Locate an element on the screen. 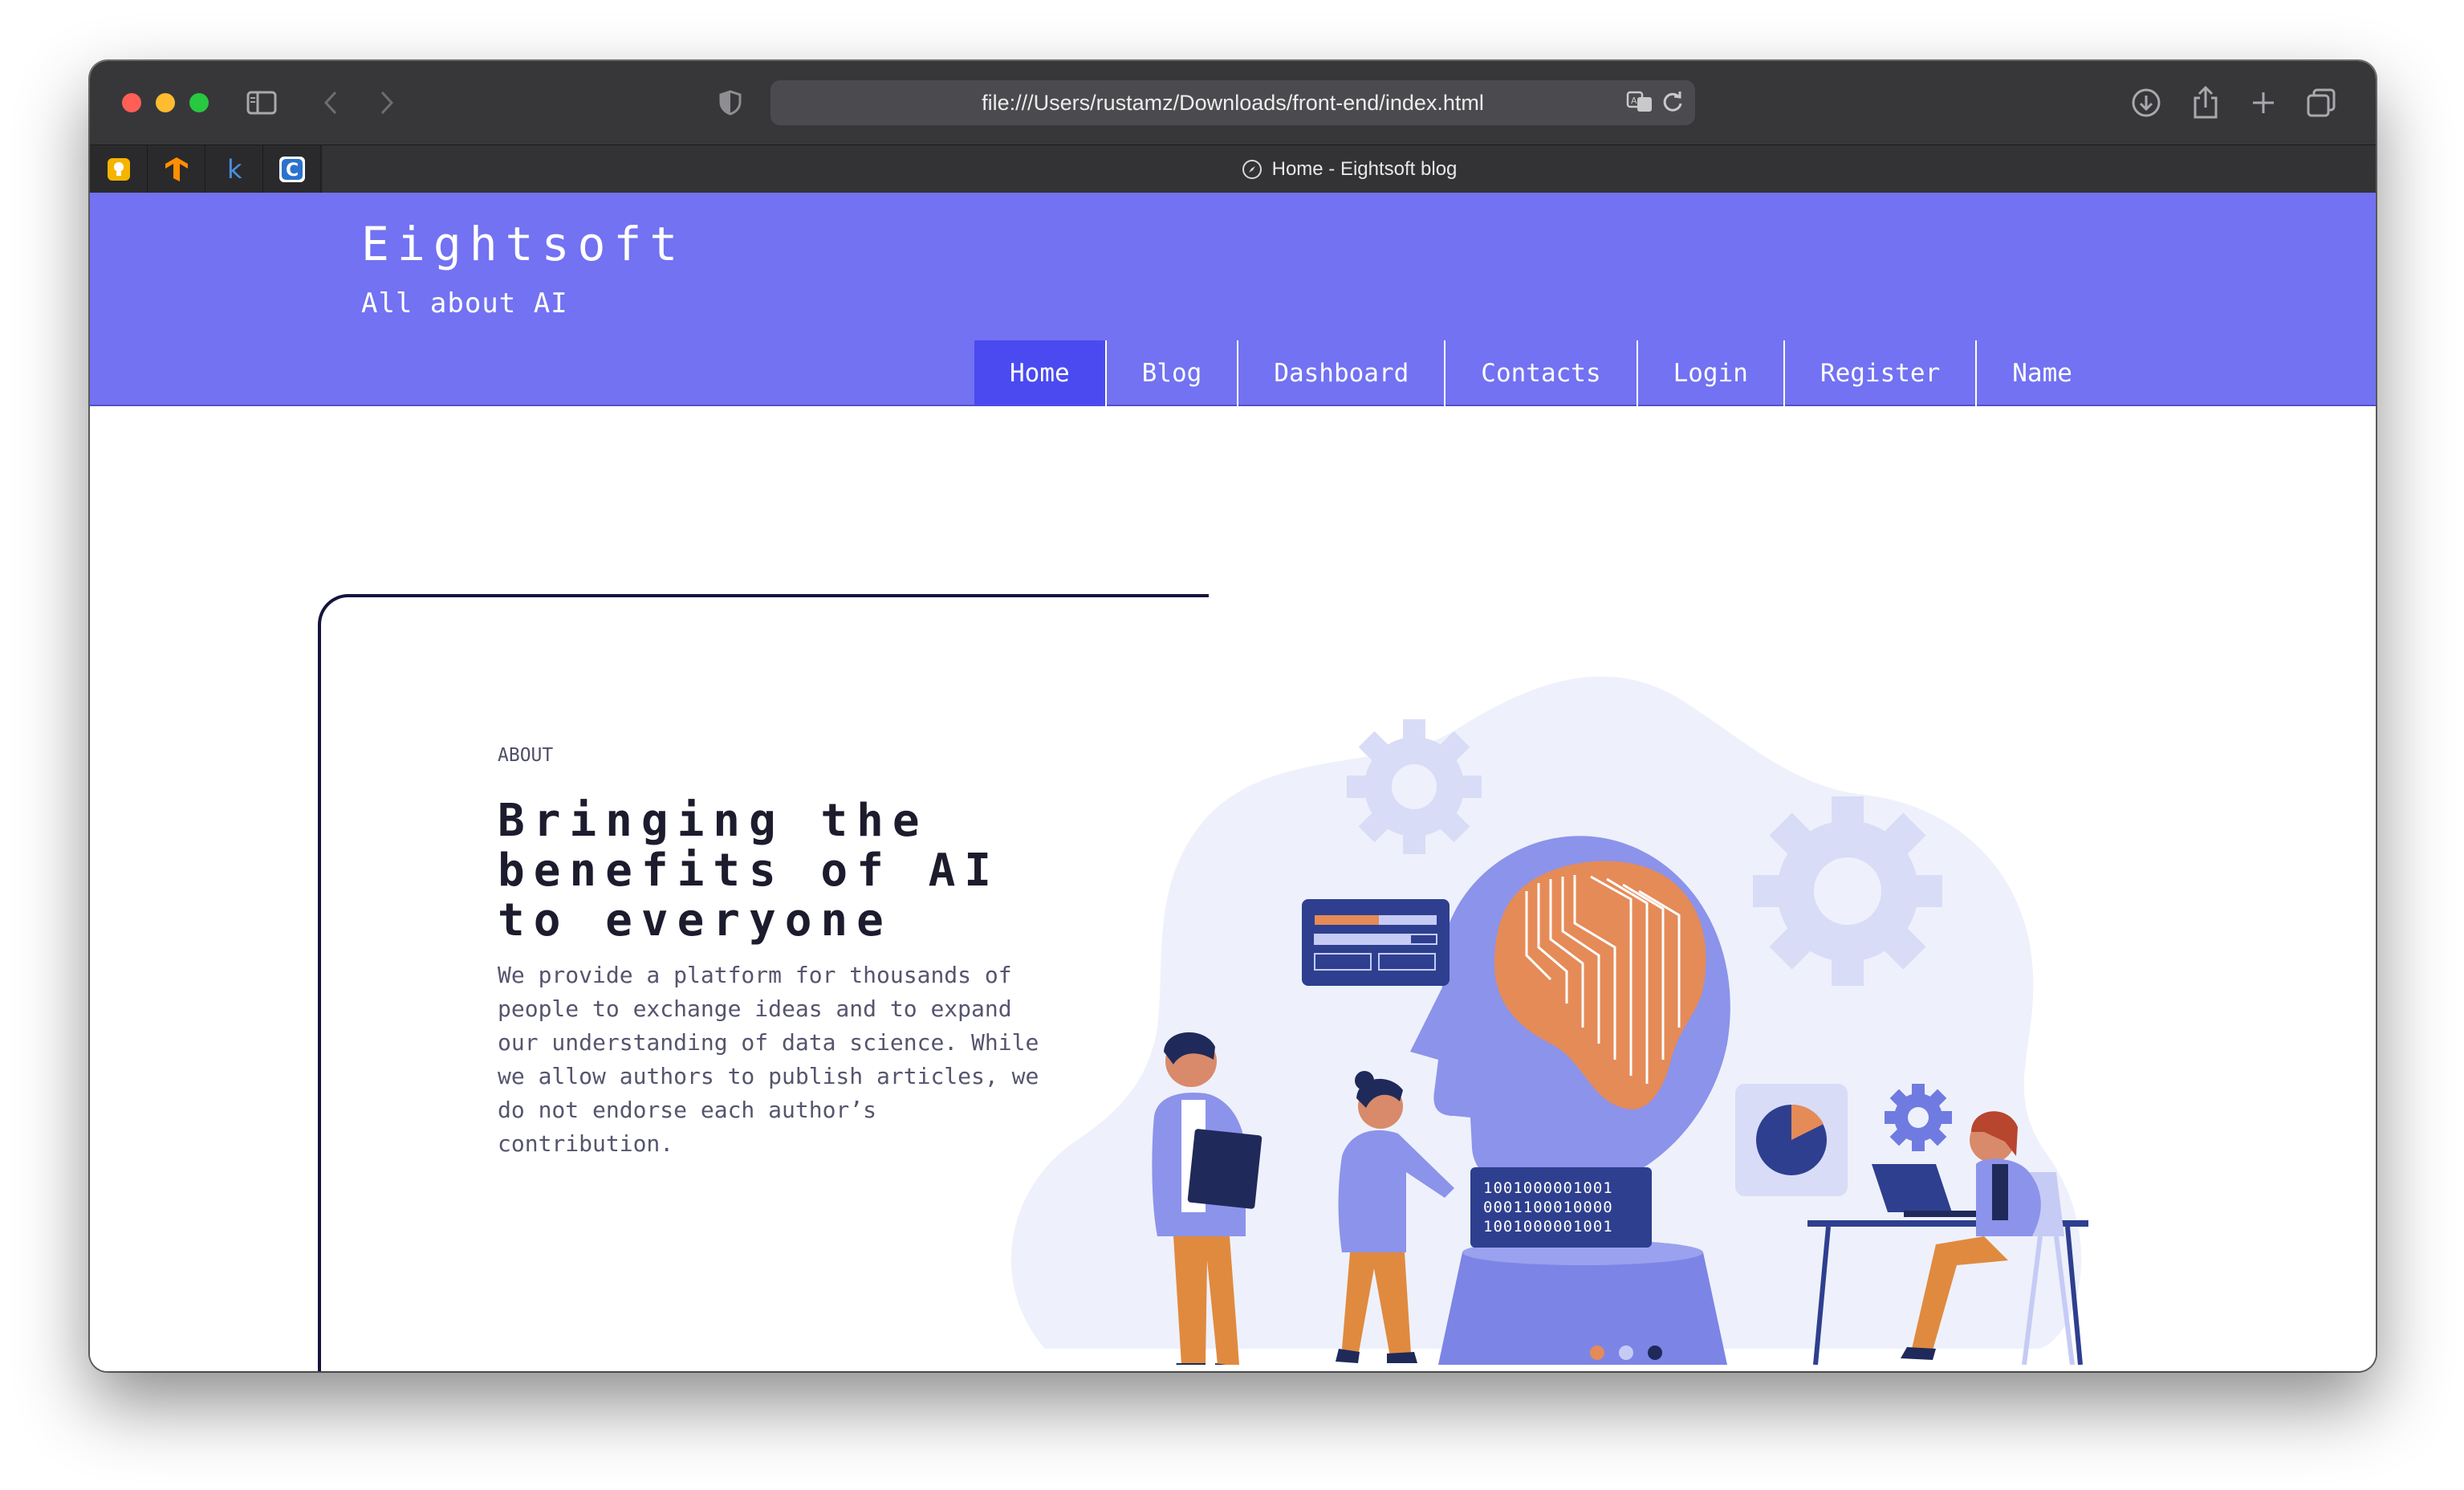 This screenshot has height=1490, width=2464. nav-blog: Blog is located at coordinates (1173, 373).